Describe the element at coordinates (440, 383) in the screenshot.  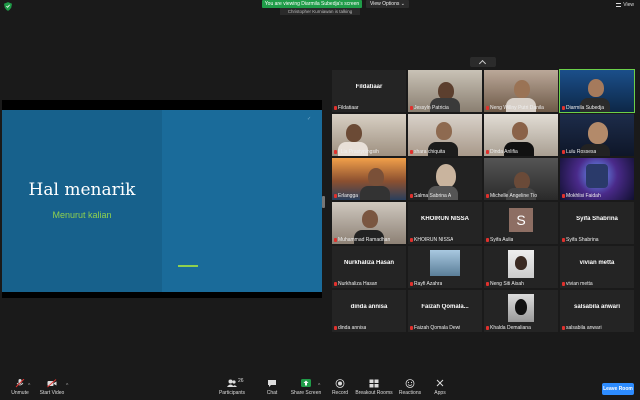
I see `apps-icon` at that location.